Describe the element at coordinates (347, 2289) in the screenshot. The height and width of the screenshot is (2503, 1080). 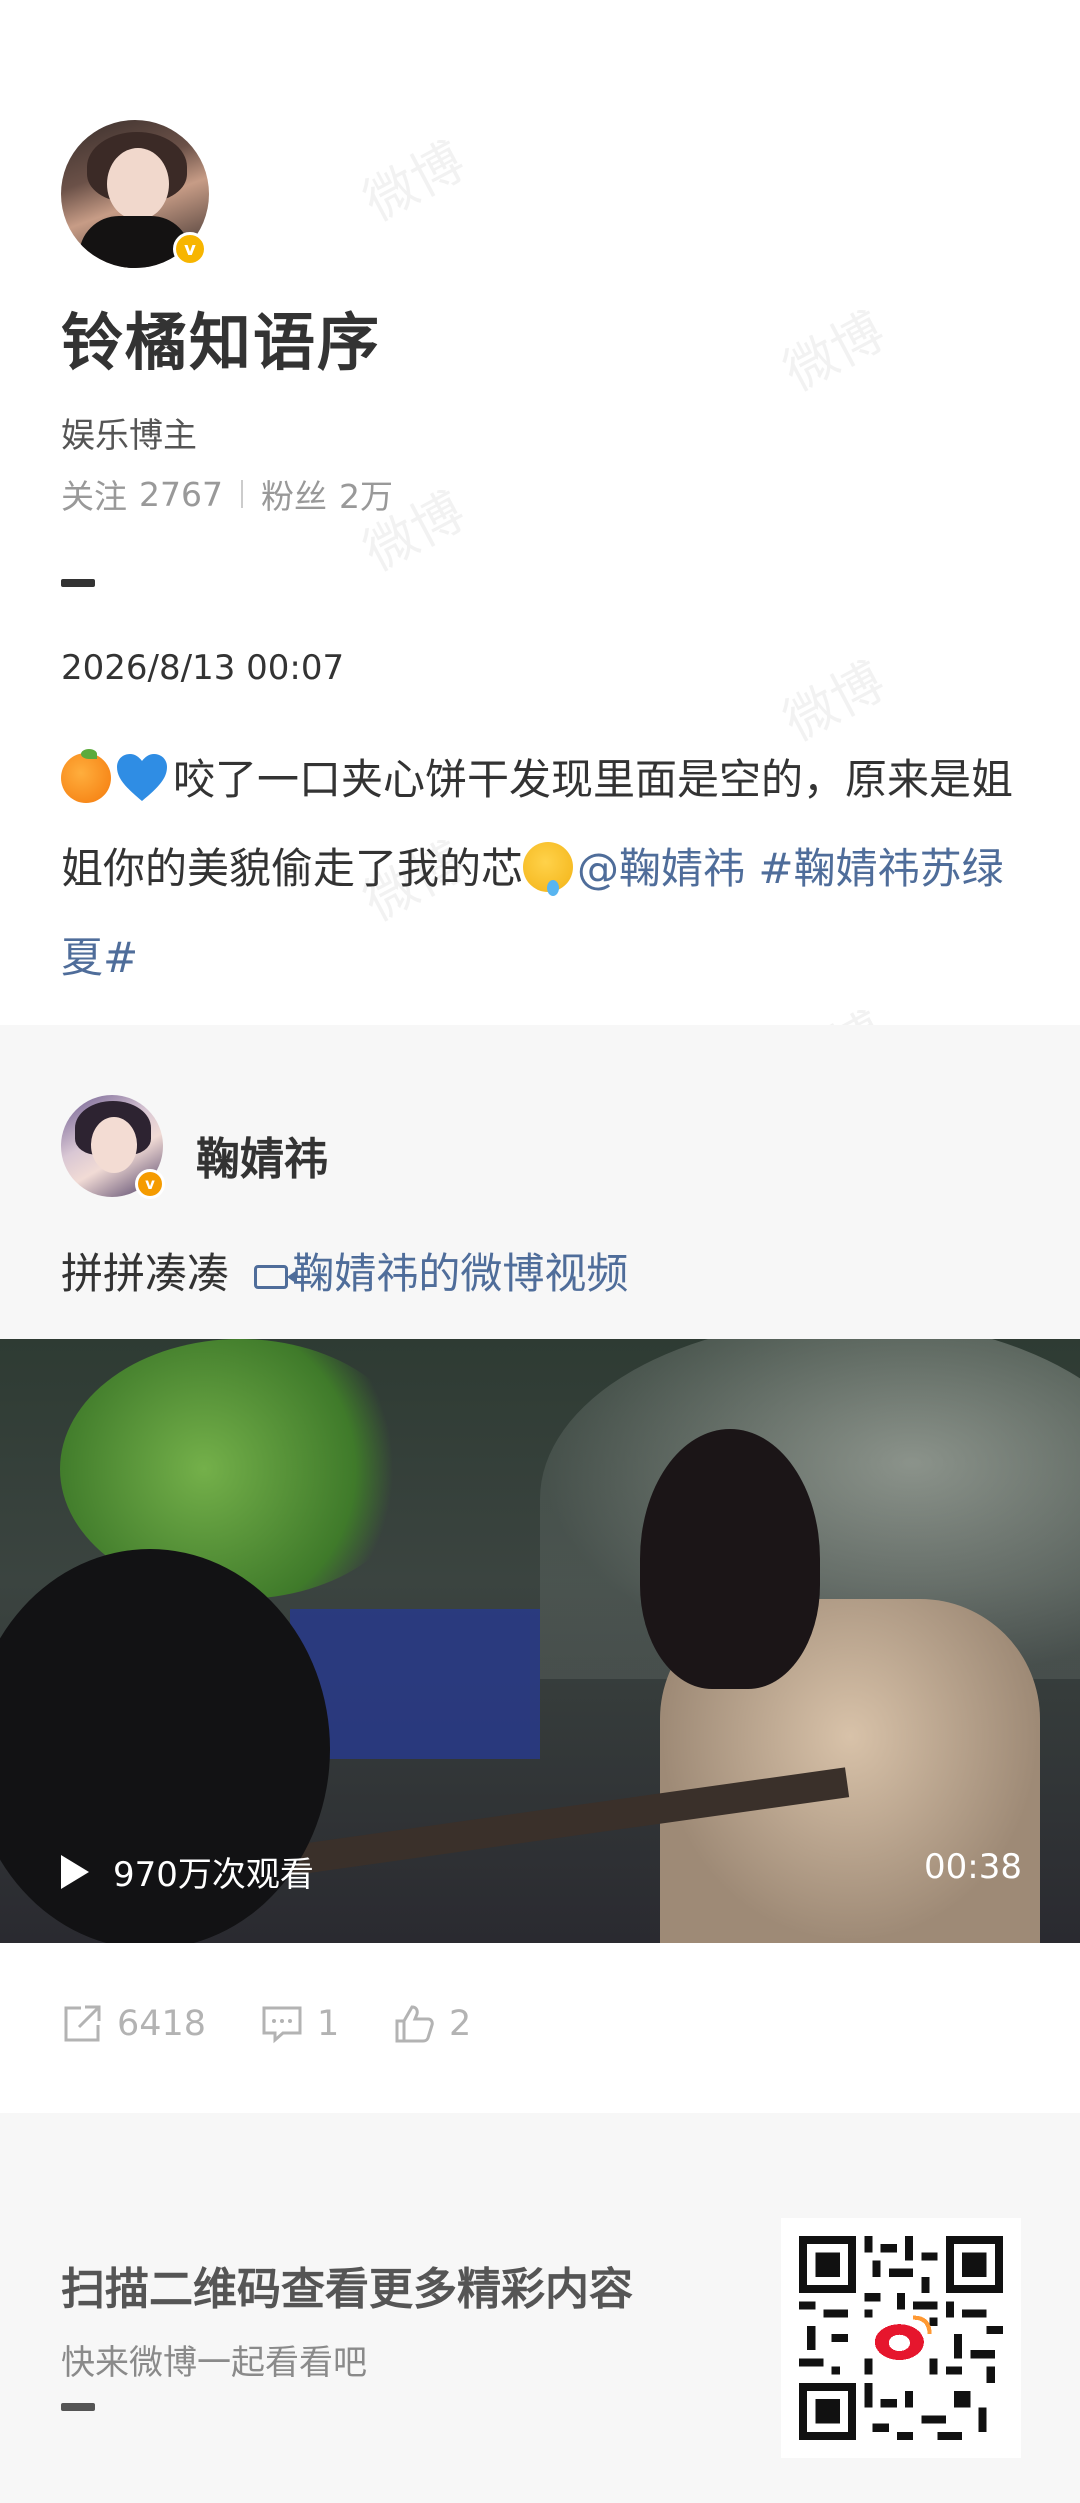
I see `promo-title: 扫描二维码查看更多精彩内容` at that location.